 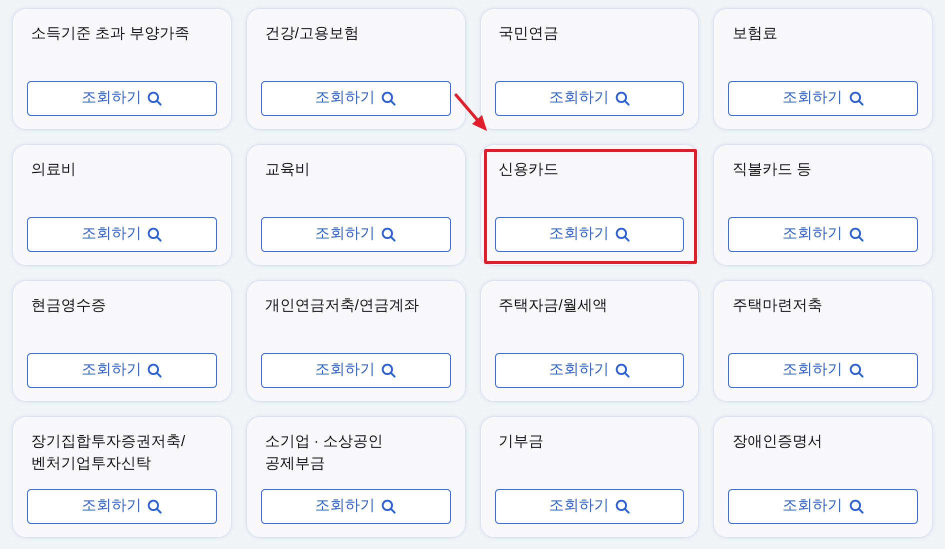 What do you see at coordinates (324, 453) in the screenshot?
I see `card-title: 소기업 · 소상공인 공제부금` at bounding box center [324, 453].